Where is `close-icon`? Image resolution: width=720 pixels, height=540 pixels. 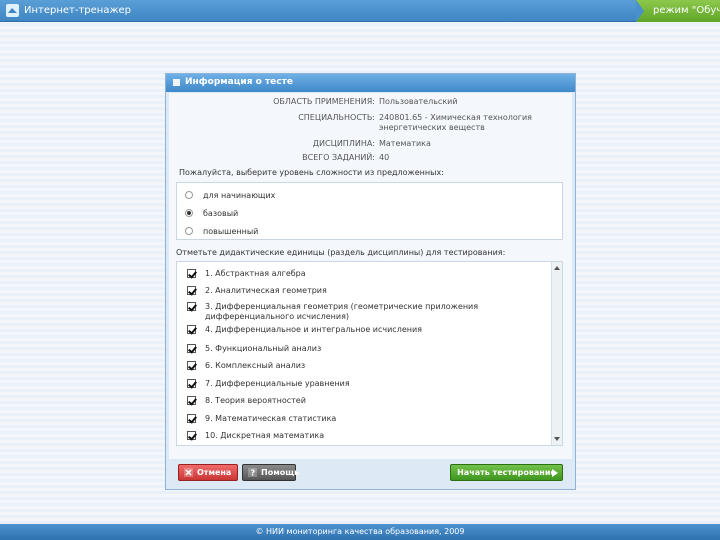
close-icon is located at coordinates (188, 472).